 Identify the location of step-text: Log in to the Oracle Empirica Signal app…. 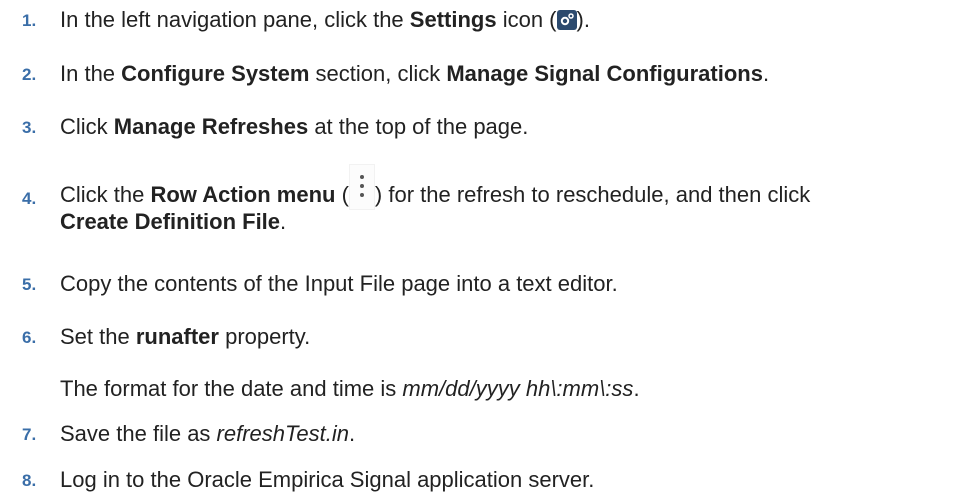
(327, 479).